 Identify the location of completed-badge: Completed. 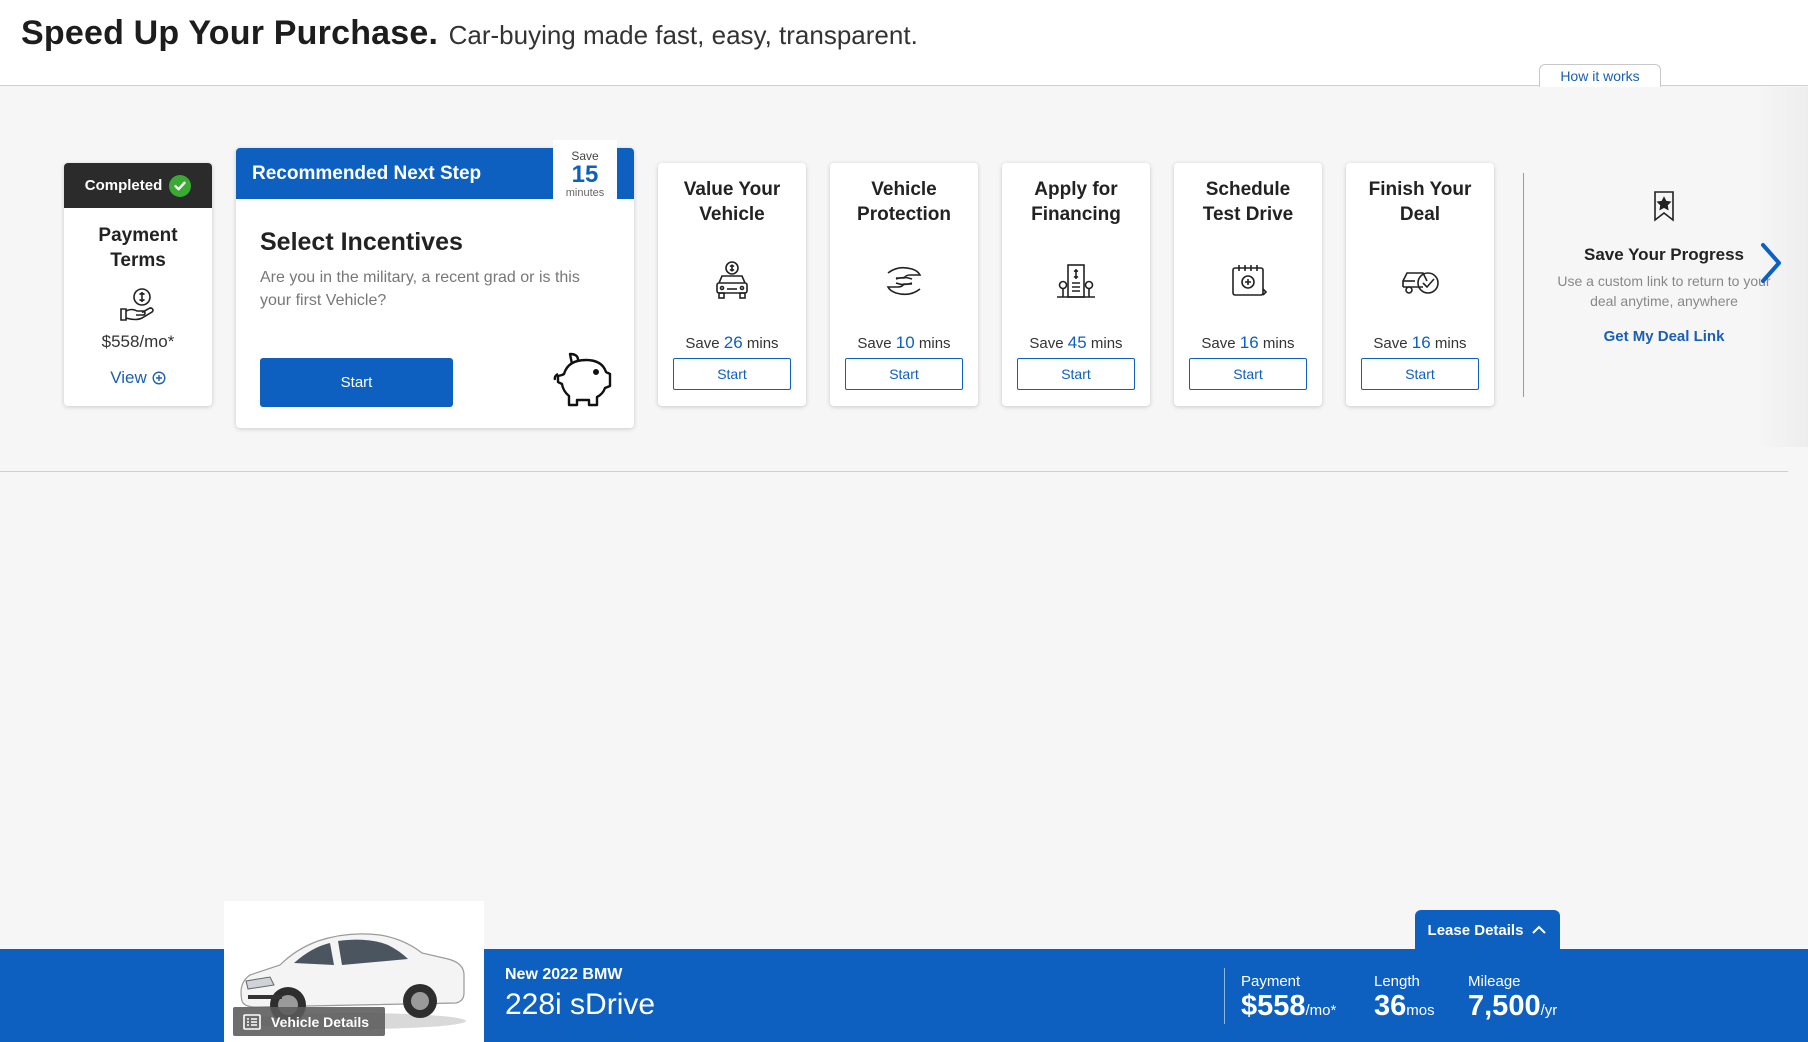
(138, 185).